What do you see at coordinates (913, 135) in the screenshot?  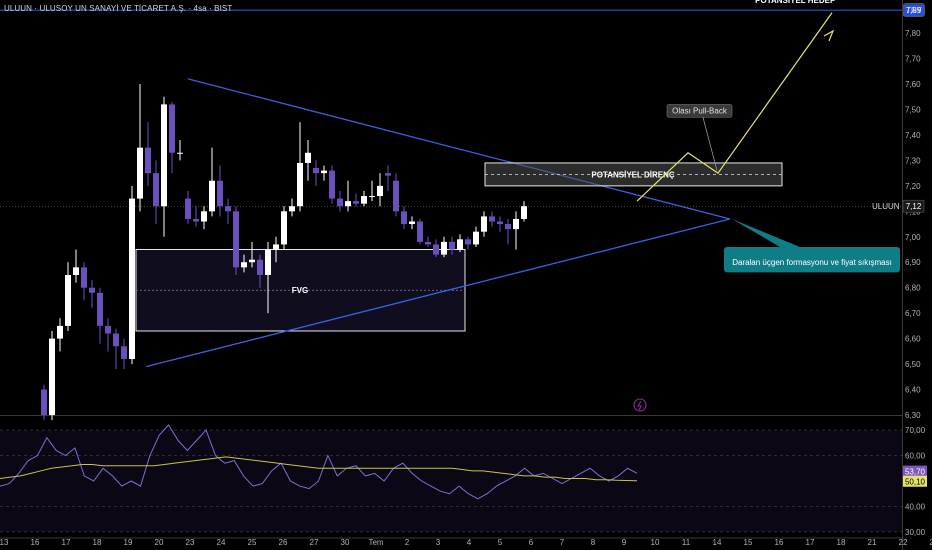 I see `price-tick-label: 7,40` at bounding box center [913, 135].